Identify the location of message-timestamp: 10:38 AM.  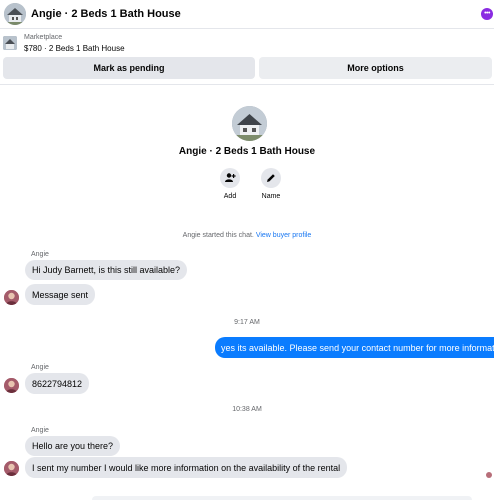
(247, 409).